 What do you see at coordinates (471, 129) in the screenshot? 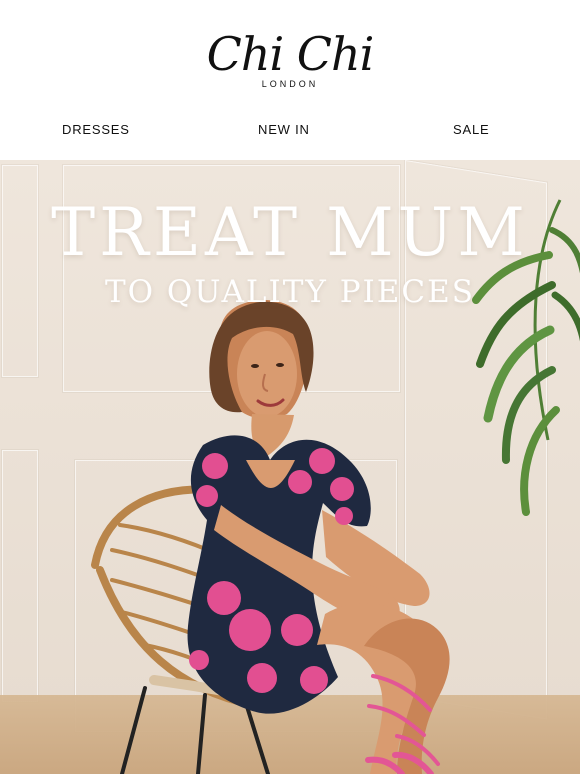
I see `nav-sale-link: SALE` at bounding box center [471, 129].